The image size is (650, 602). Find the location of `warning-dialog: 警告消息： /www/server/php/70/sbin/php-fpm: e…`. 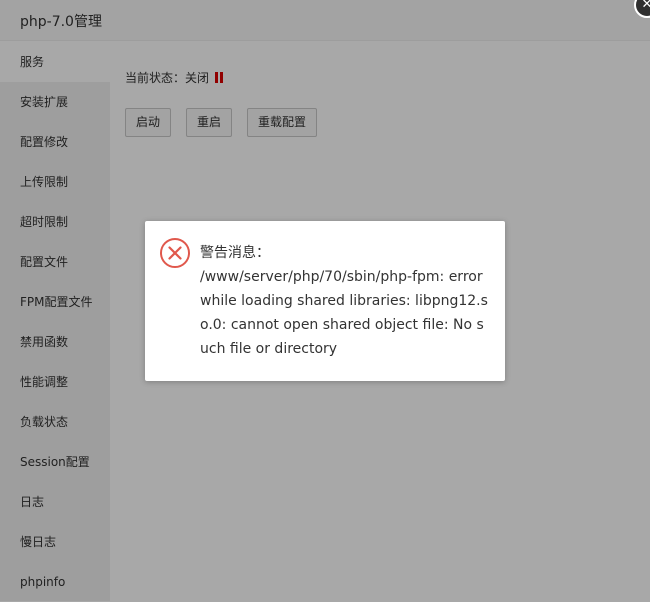

warning-dialog: 警告消息： /www/server/php/70/sbin/php-fpm: e… is located at coordinates (325, 301).